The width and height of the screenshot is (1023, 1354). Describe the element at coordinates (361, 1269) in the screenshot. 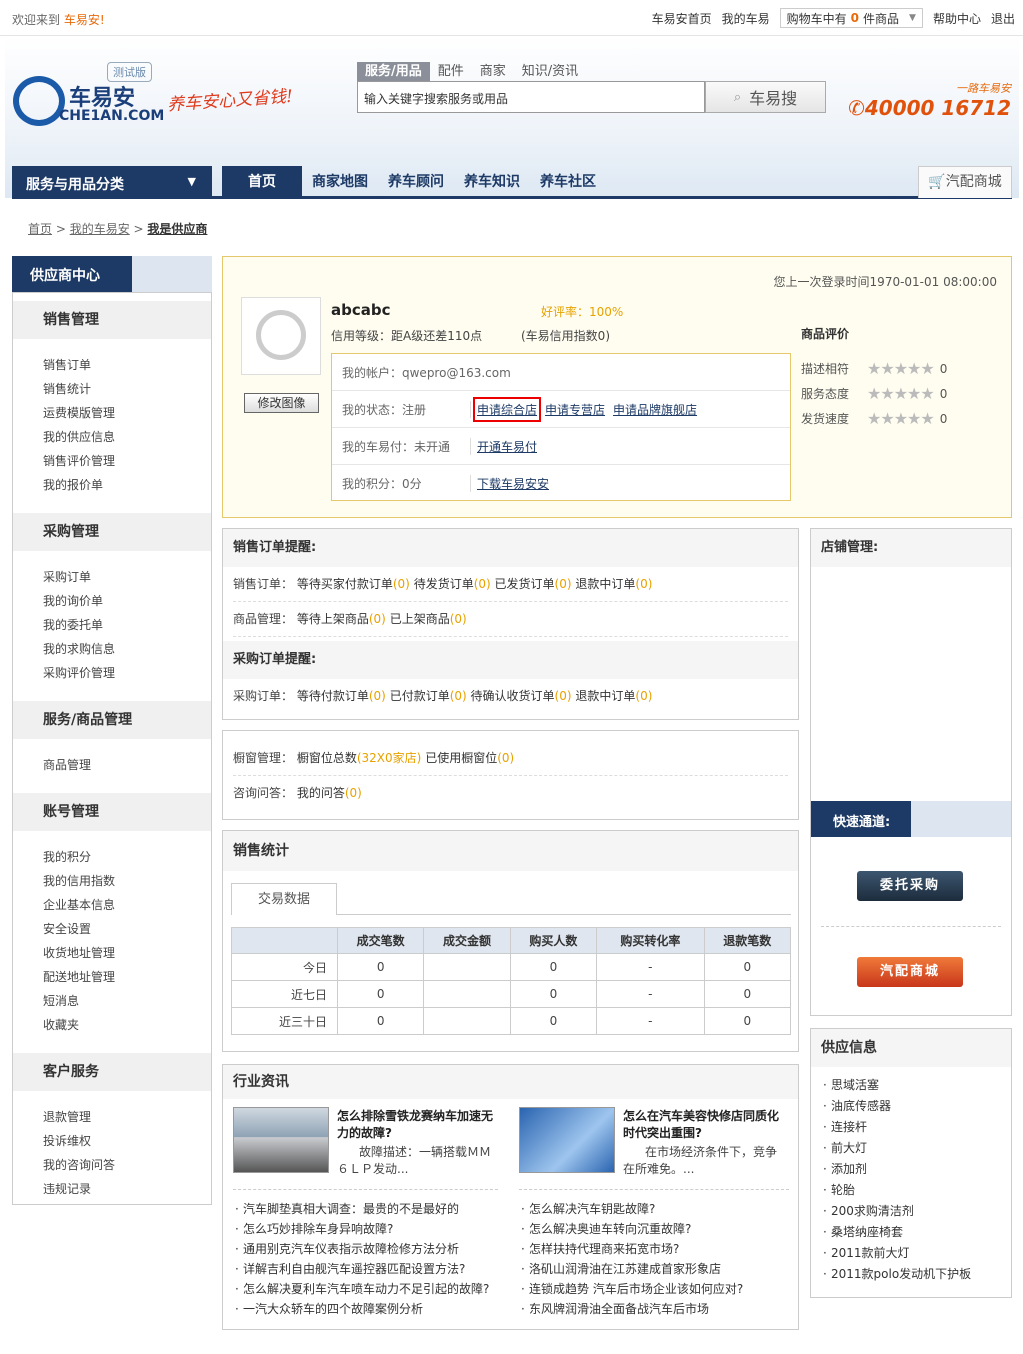

I see `news-link: 详解吉利自由舰汽车遥控器匹配设置方法?` at that location.